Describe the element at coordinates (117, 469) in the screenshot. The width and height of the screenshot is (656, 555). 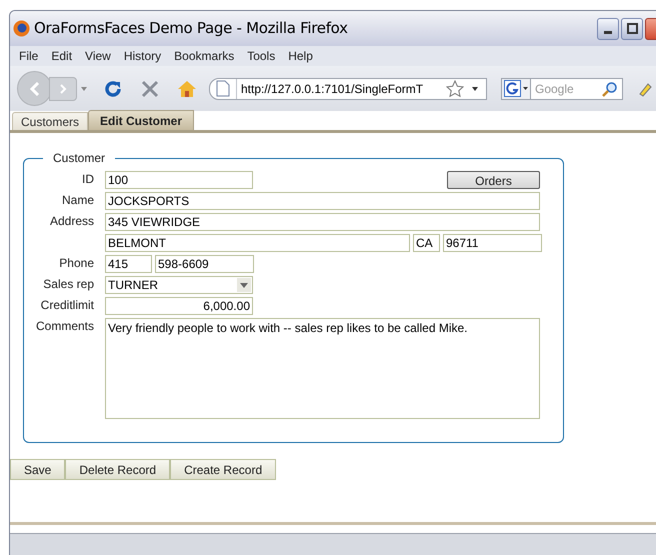
I see `toolbar-button: Delete Record` at that location.